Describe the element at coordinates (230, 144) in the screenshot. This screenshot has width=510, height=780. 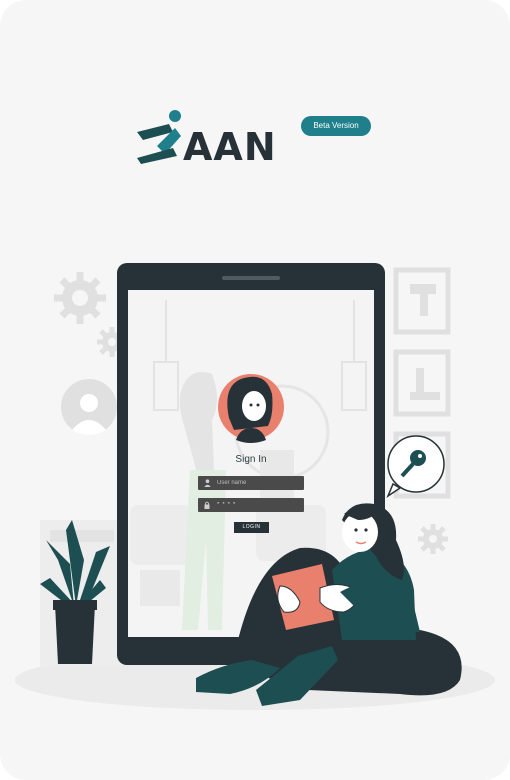
I see `brand-text: AAN` at that location.